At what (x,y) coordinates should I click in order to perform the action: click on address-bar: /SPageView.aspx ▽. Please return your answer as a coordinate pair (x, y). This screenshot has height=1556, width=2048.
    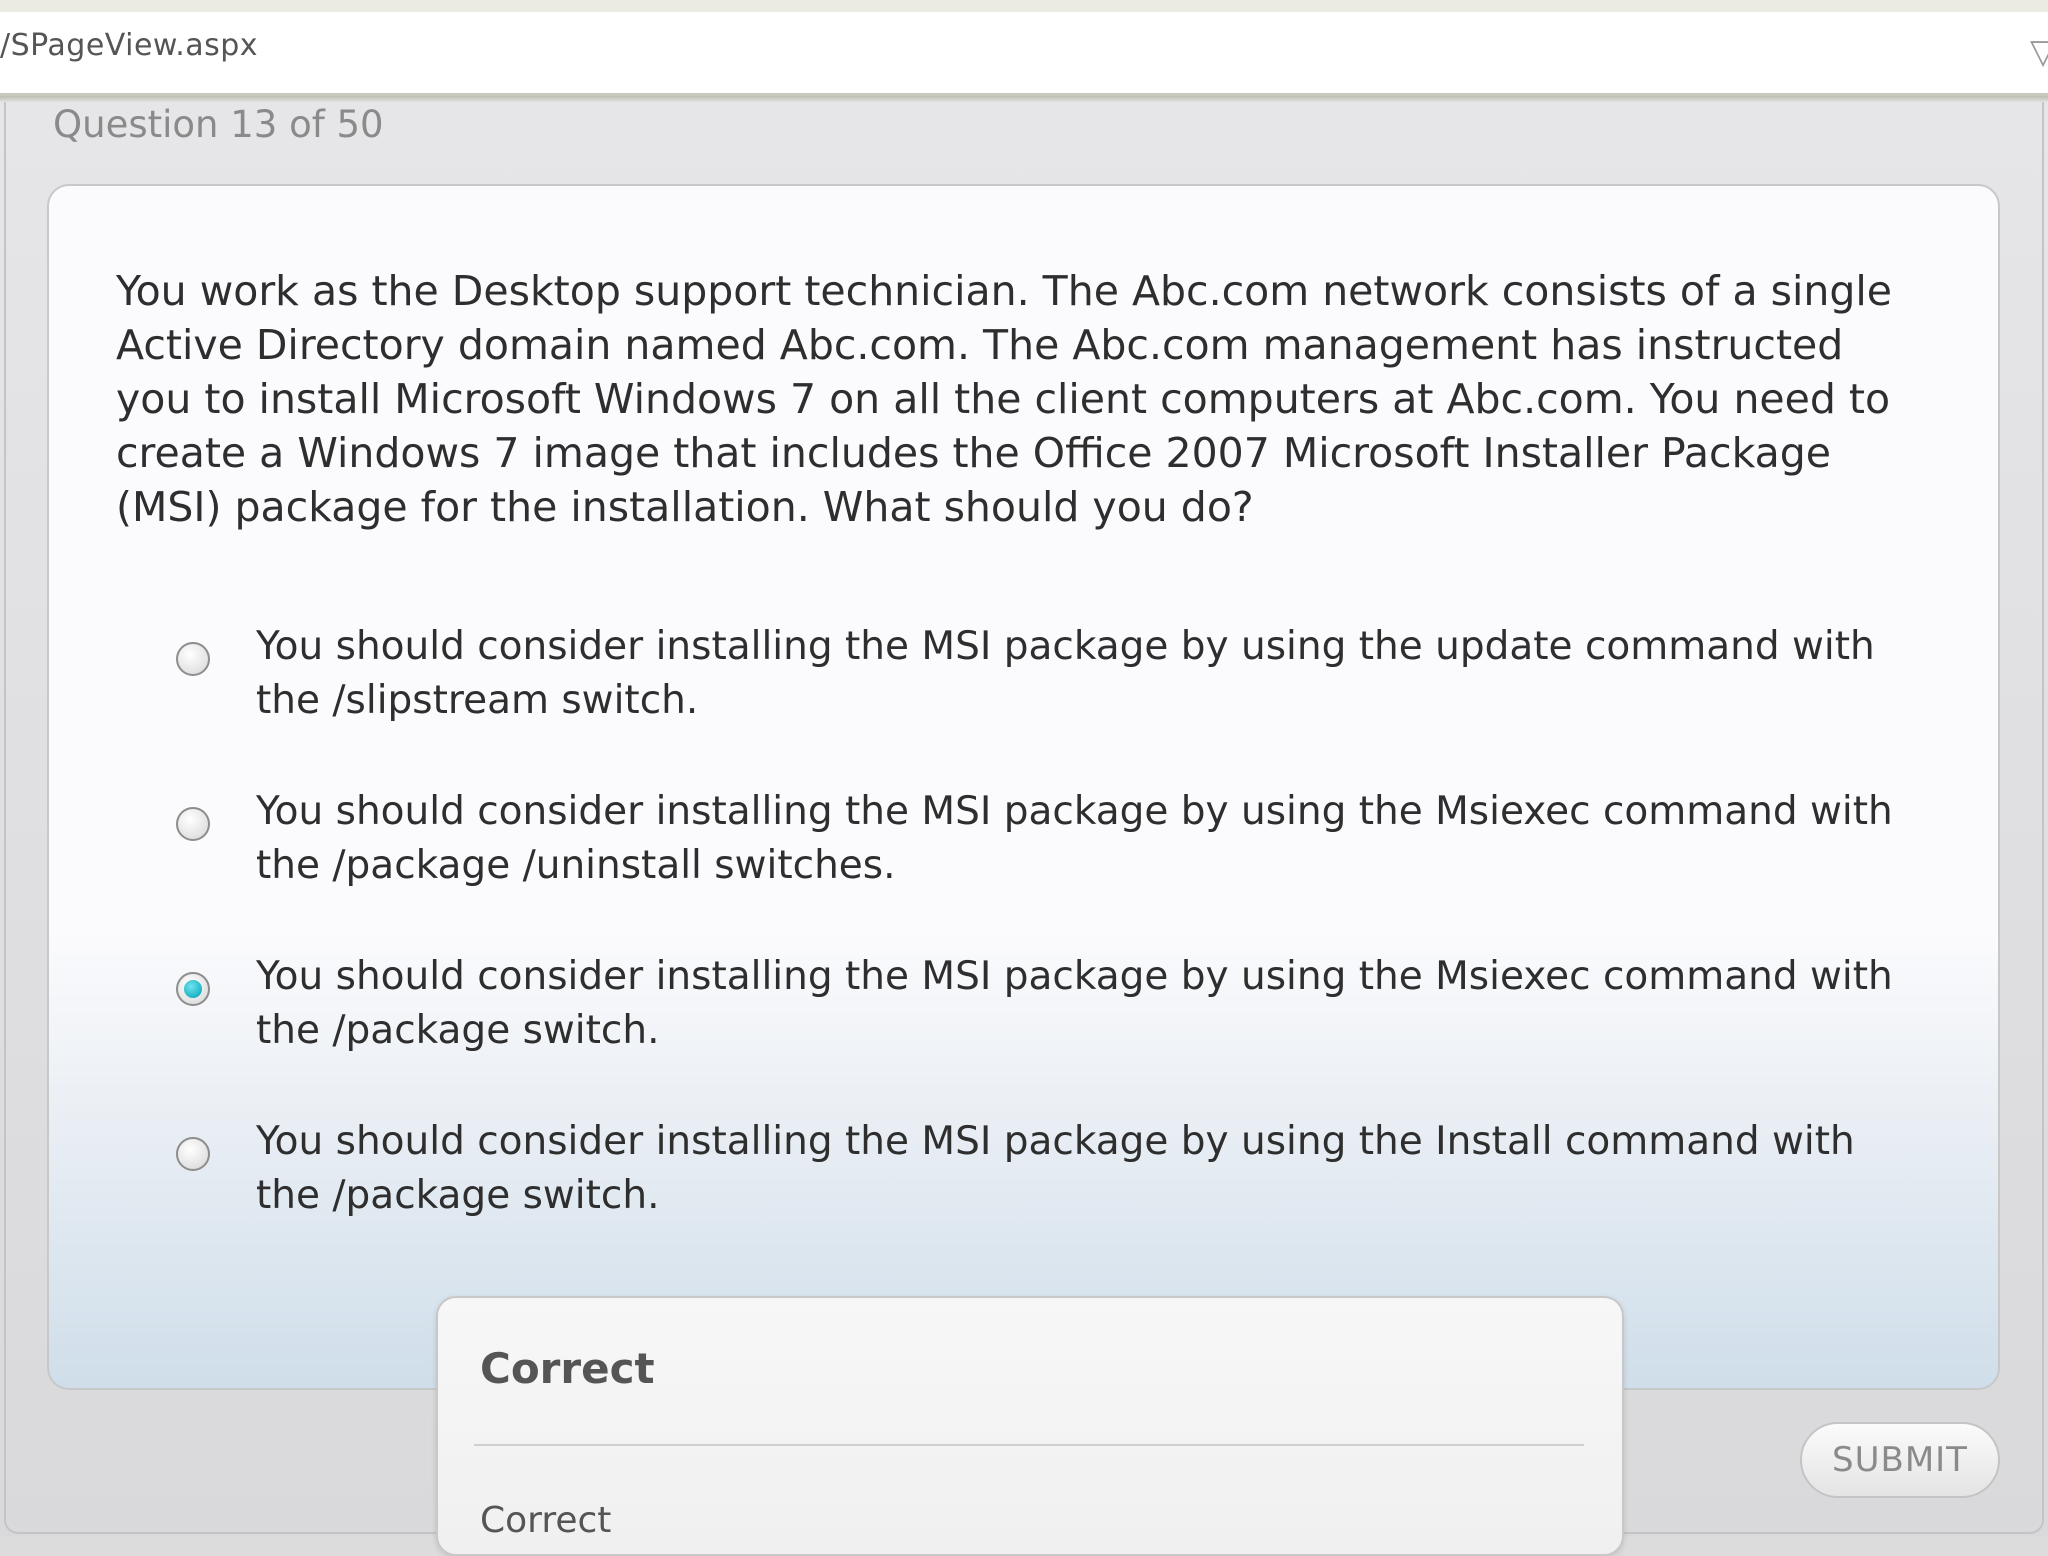
    Looking at the image, I should click on (1024, 54).